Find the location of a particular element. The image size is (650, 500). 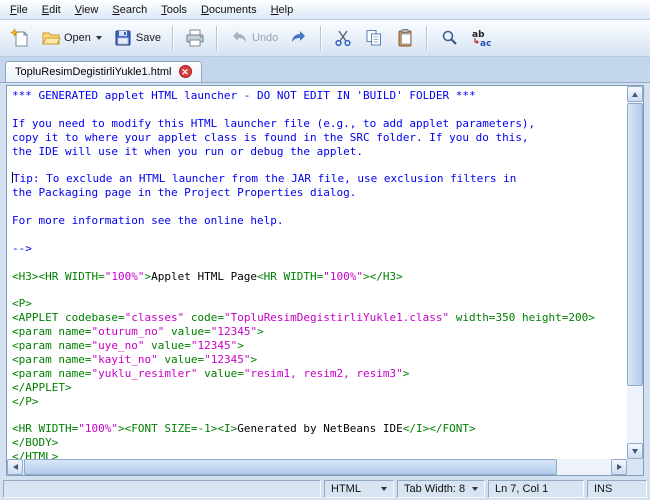

save-button: Save is located at coordinates (137, 38).